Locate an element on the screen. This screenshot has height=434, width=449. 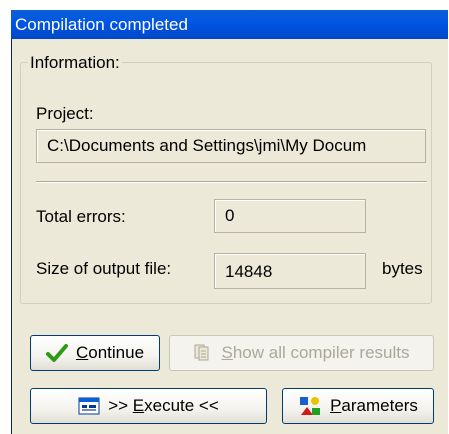
project-path-field: C:\Documents and Settings\jmi\My Docum is located at coordinates (231, 146).